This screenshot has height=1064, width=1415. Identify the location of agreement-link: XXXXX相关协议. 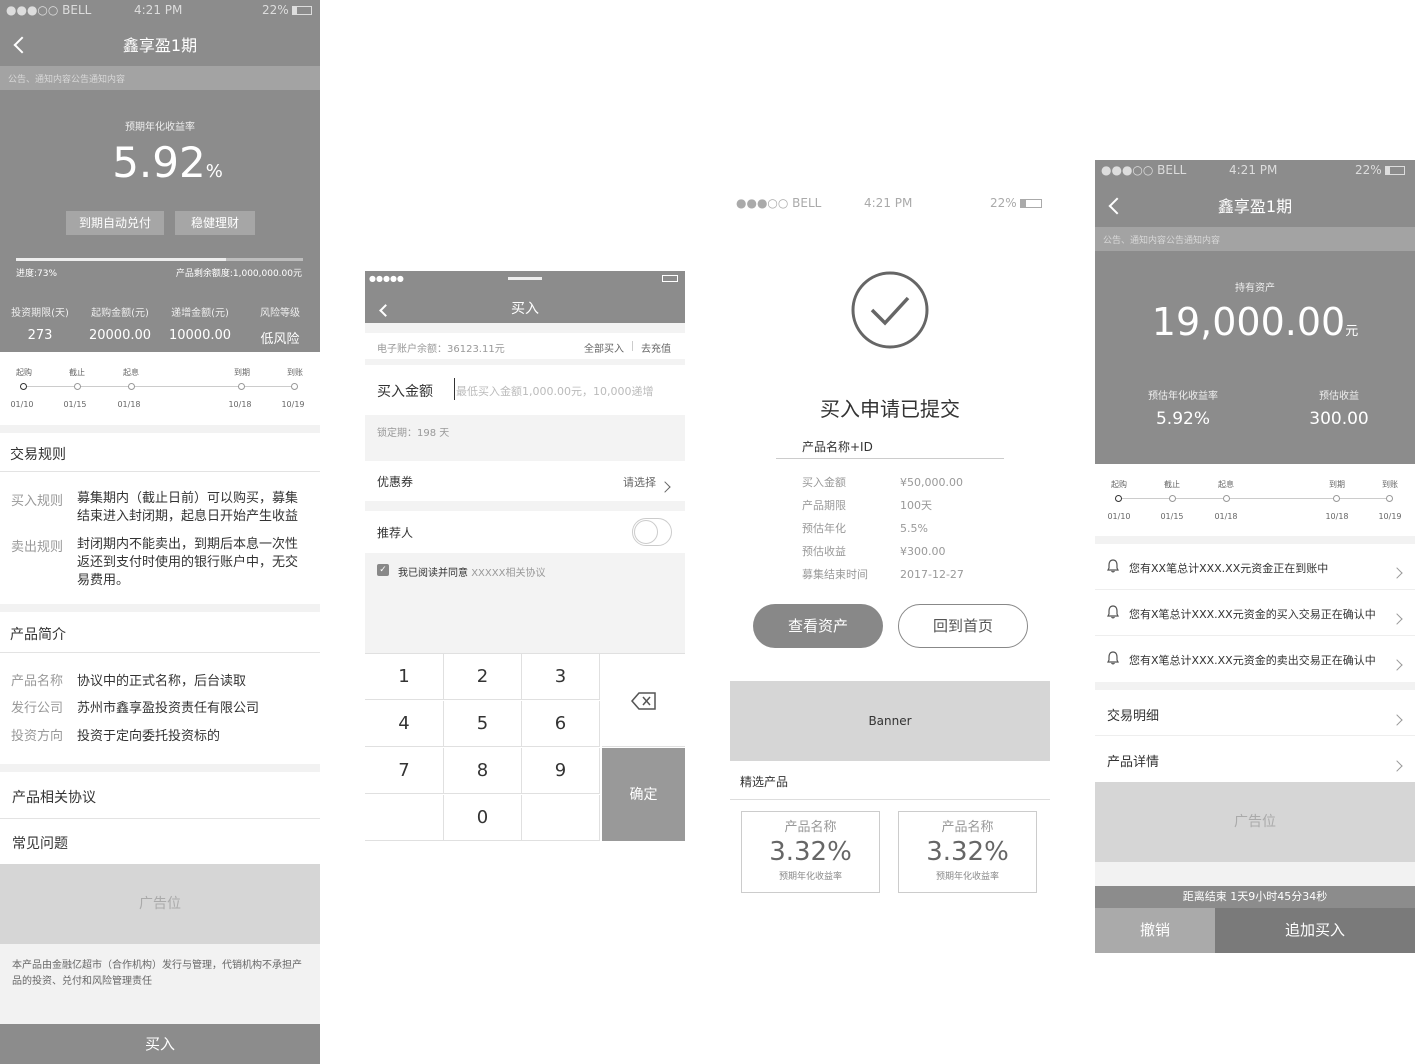
(508, 573).